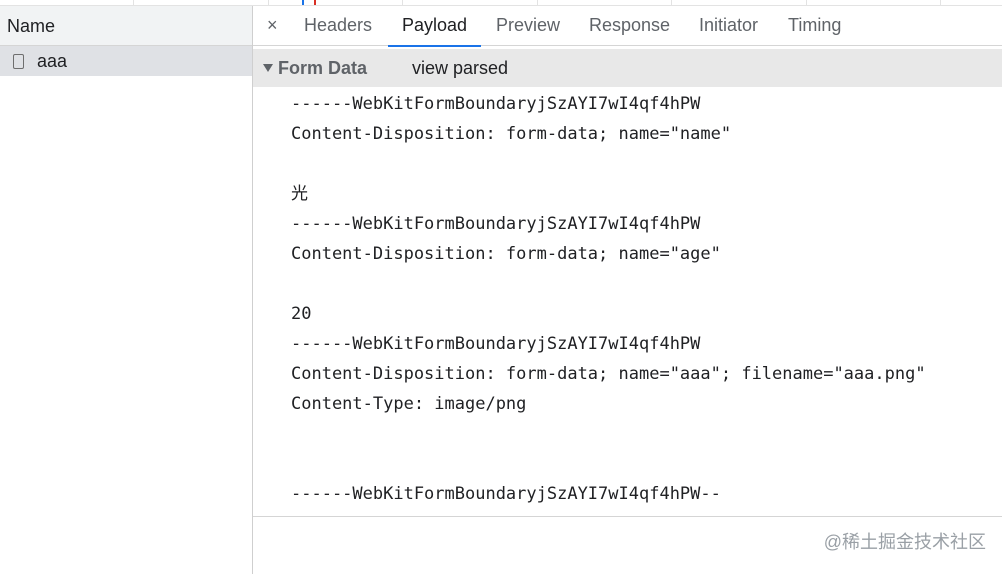  What do you see at coordinates (272, 26) in the screenshot?
I see `close-icon: ×` at bounding box center [272, 26].